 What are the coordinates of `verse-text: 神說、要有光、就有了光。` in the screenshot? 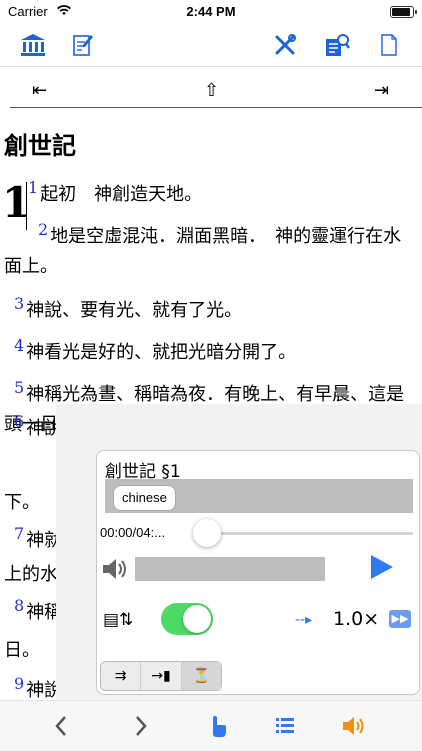 It's located at (134, 310).